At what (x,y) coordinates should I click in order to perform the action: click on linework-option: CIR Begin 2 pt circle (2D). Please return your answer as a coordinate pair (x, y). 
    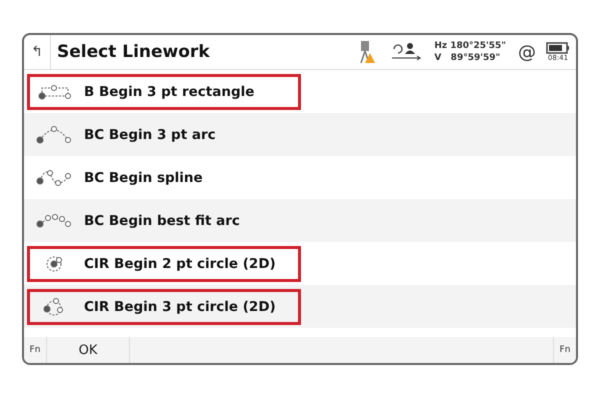
    Looking at the image, I should click on (164, 264).